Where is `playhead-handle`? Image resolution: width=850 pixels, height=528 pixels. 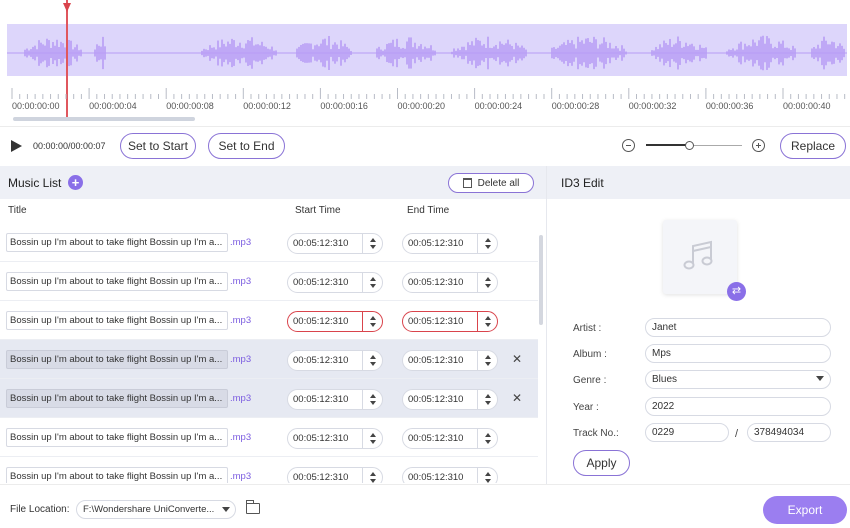 playhead-handle is located at coordinates (67, 7).